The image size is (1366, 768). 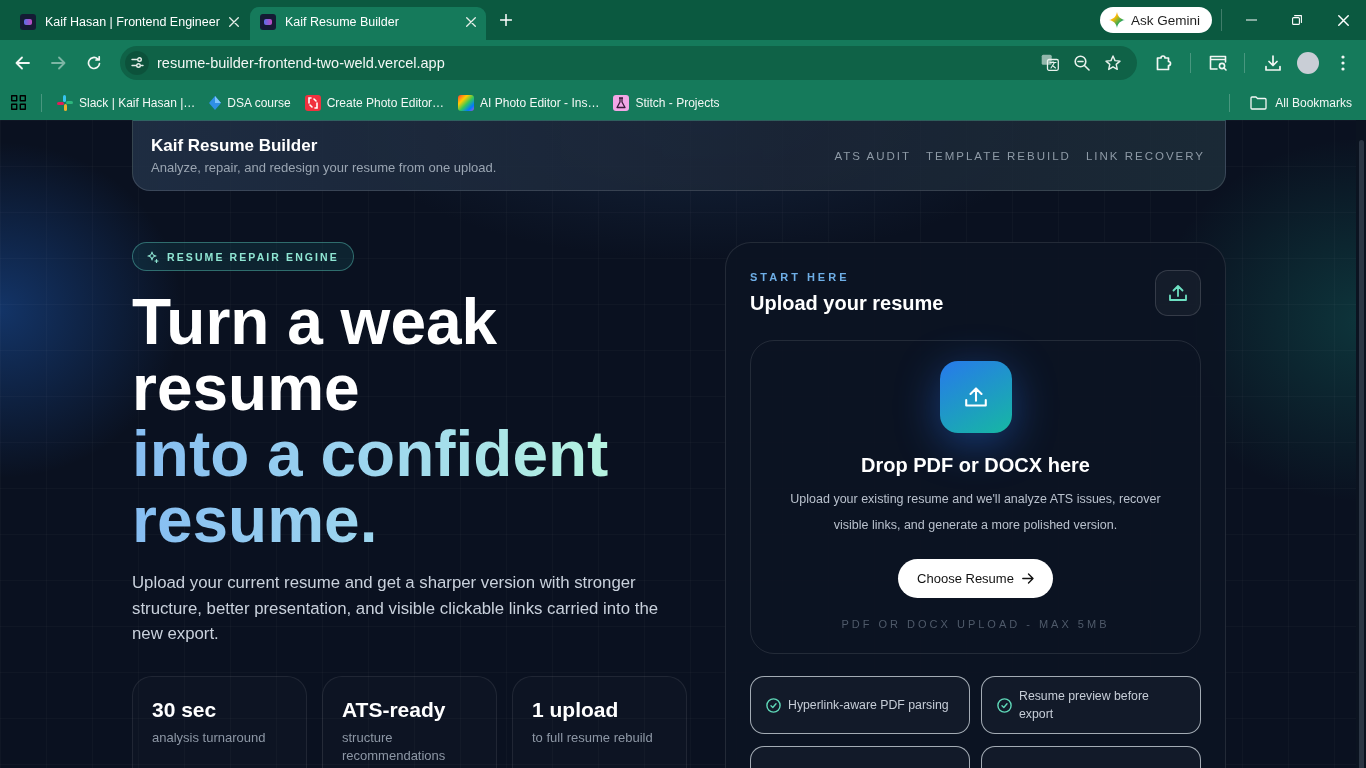 What do you see at coordinates (137, 62) in the screenshot?
I see `site-settings-icon` at bounding box center [137, 62].